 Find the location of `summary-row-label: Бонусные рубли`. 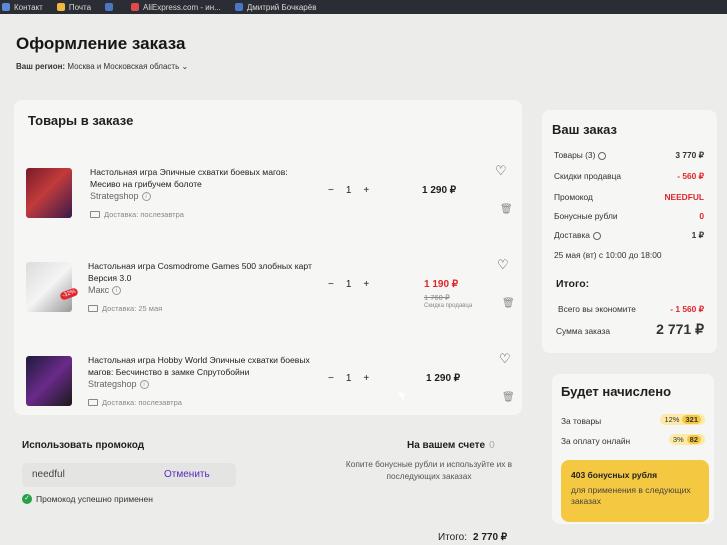

summary-row-label: Бонусные рубли is located at coordinates (586, 216).